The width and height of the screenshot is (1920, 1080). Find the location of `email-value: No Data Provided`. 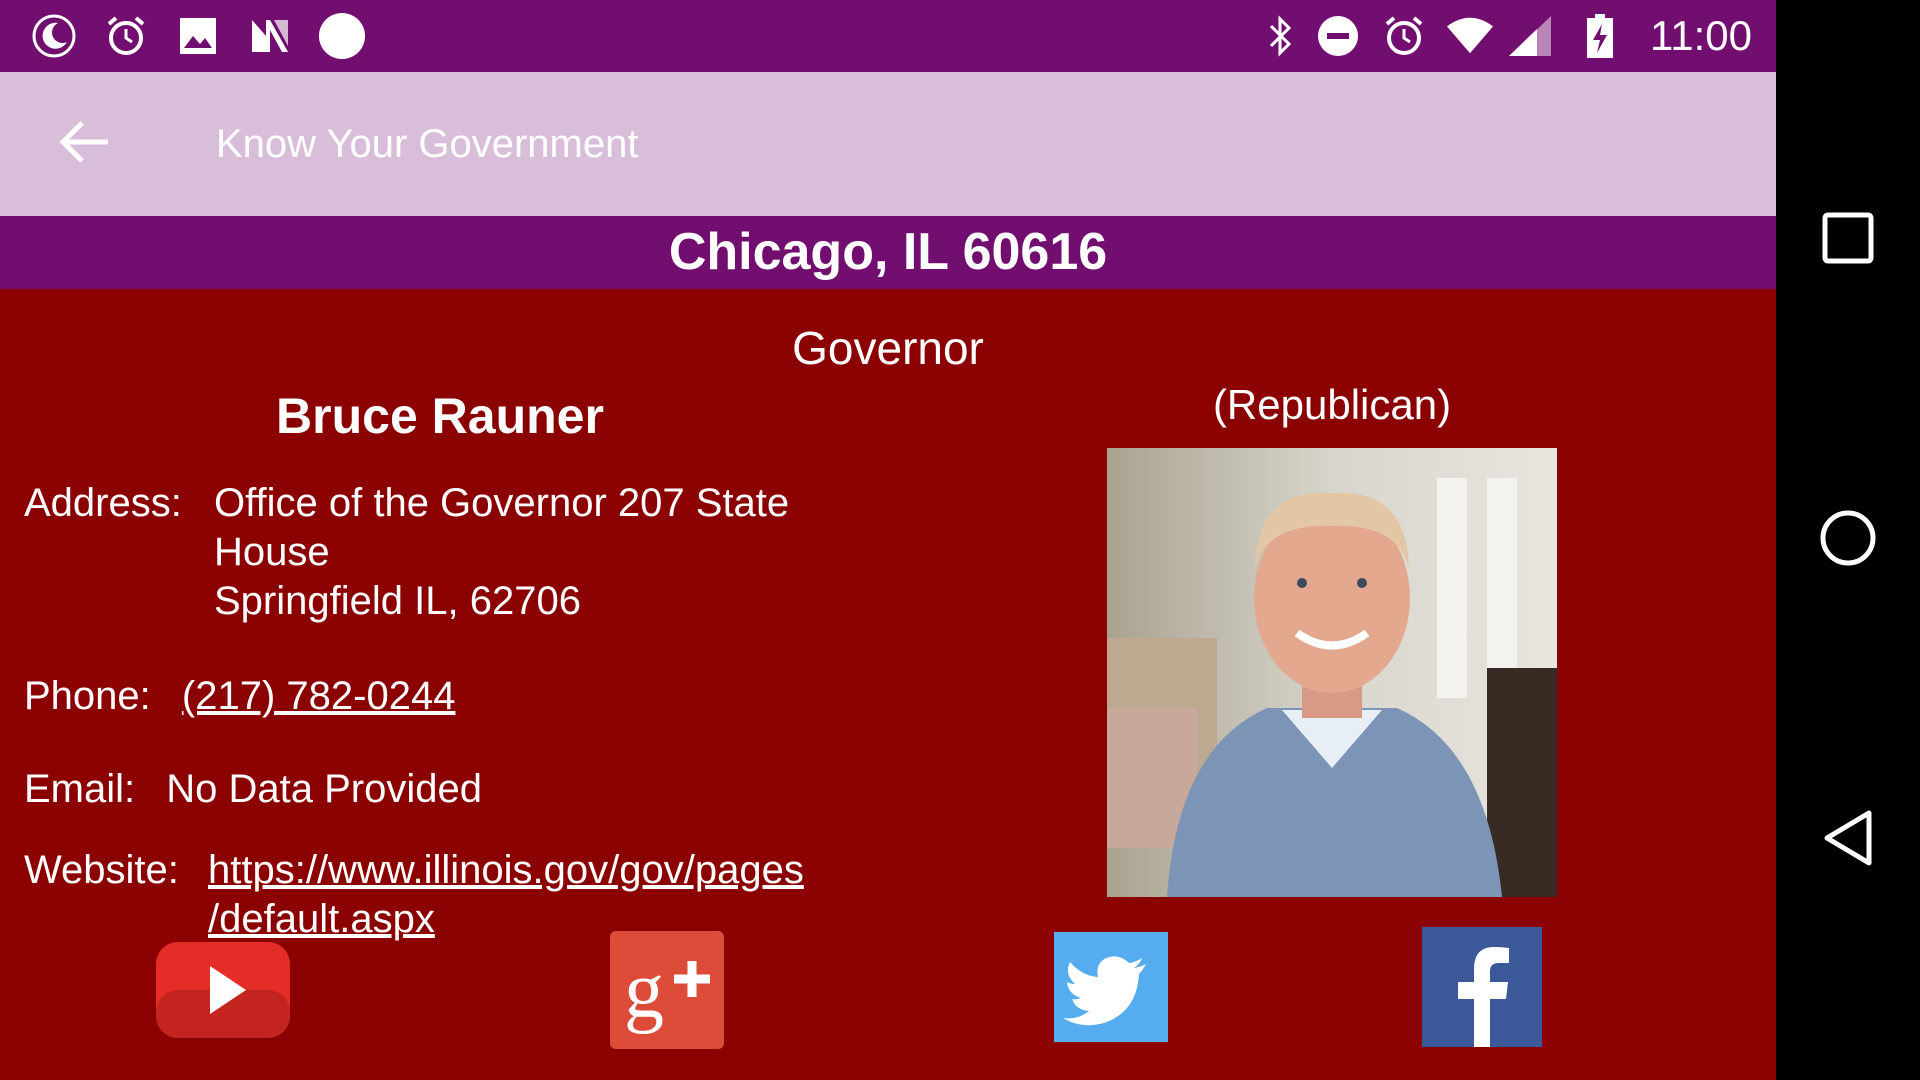

email-value: No Data Provided is located at coordinates (324, 789).